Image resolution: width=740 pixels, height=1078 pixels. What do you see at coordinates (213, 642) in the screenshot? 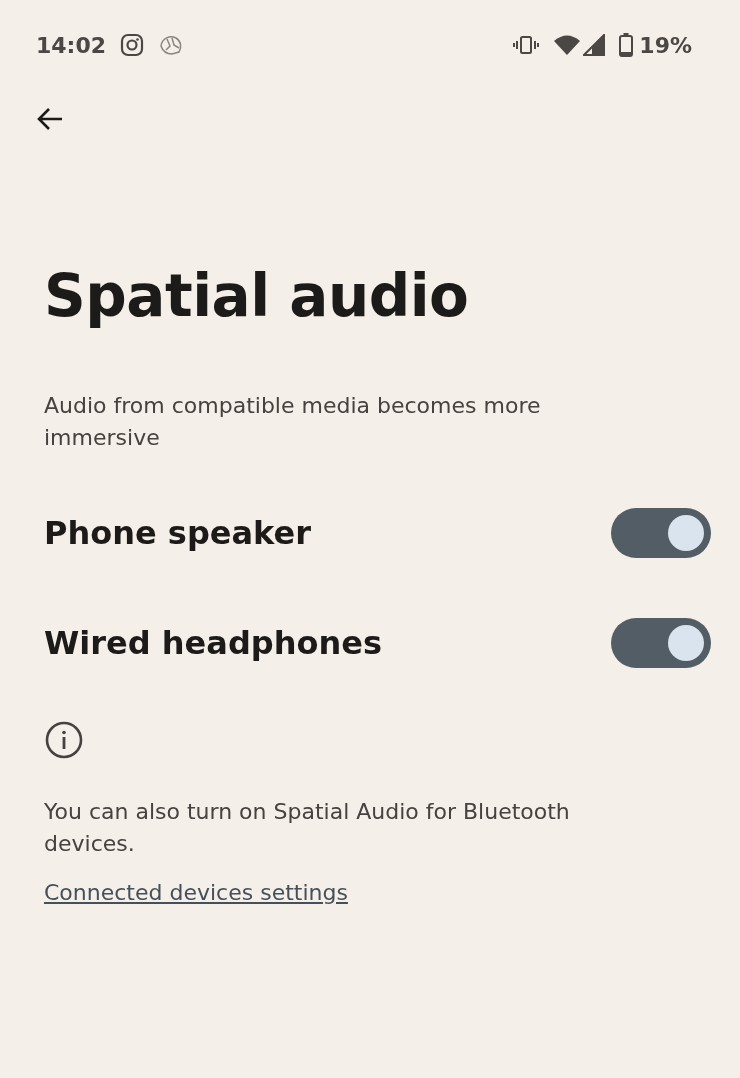
I see `setting-label: Wired headphones` at bounding box center [213, 642].